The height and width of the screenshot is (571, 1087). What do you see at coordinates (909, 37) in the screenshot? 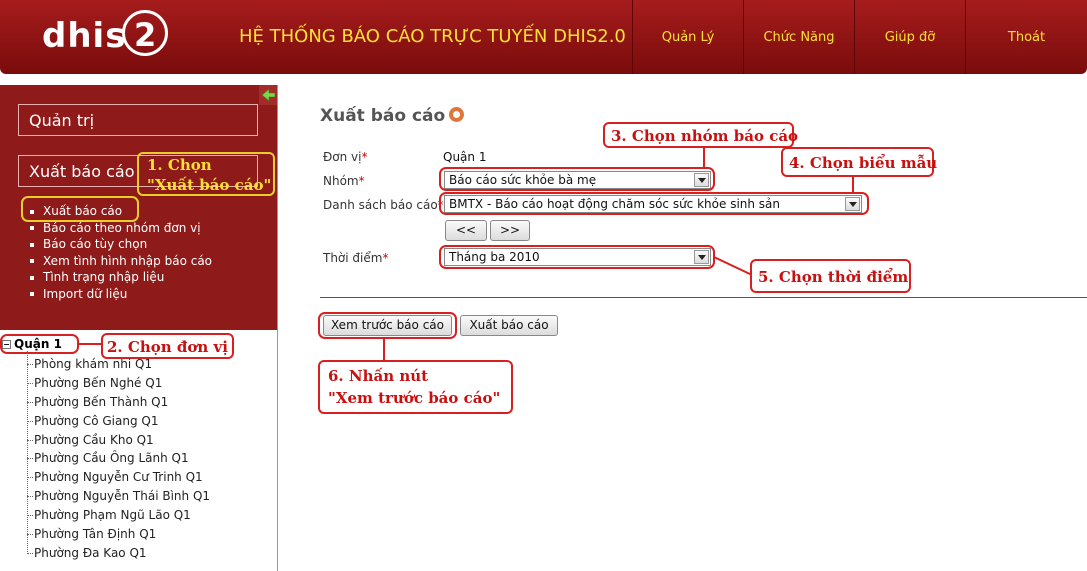
I see `nav-giup-do: Giúp đỡ` at bounding box center [909, 37].